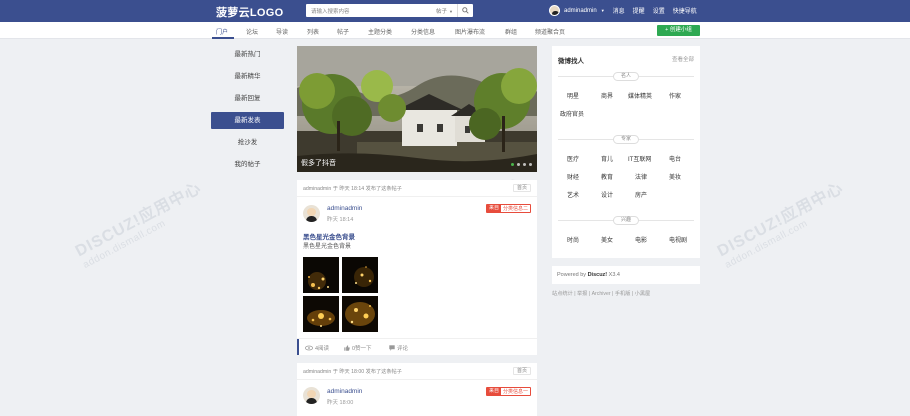 This screenshot has width=910, height=416. I want to click on menu-item-latest-reply: 最新回复, so click(247, 98).